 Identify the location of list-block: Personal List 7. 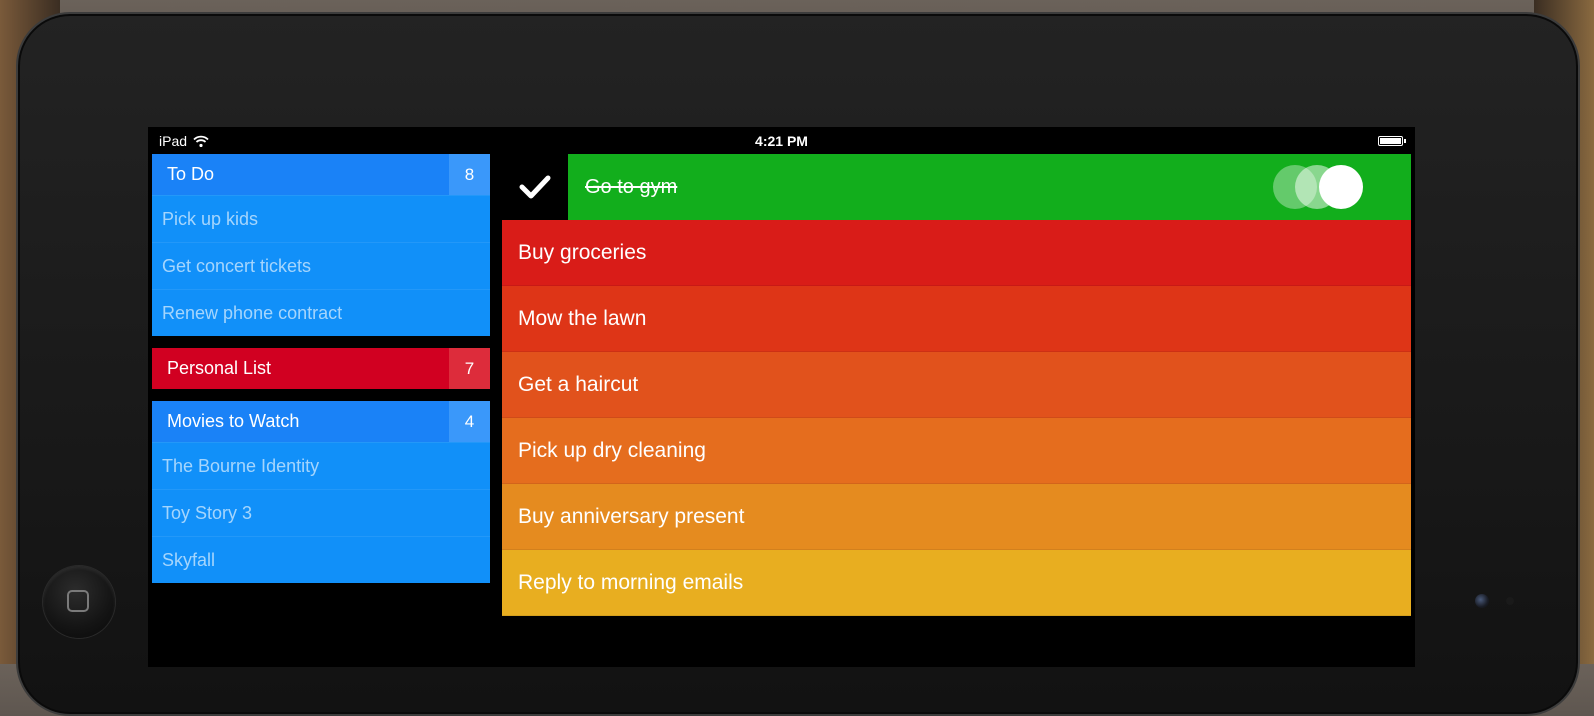
(321, 368).